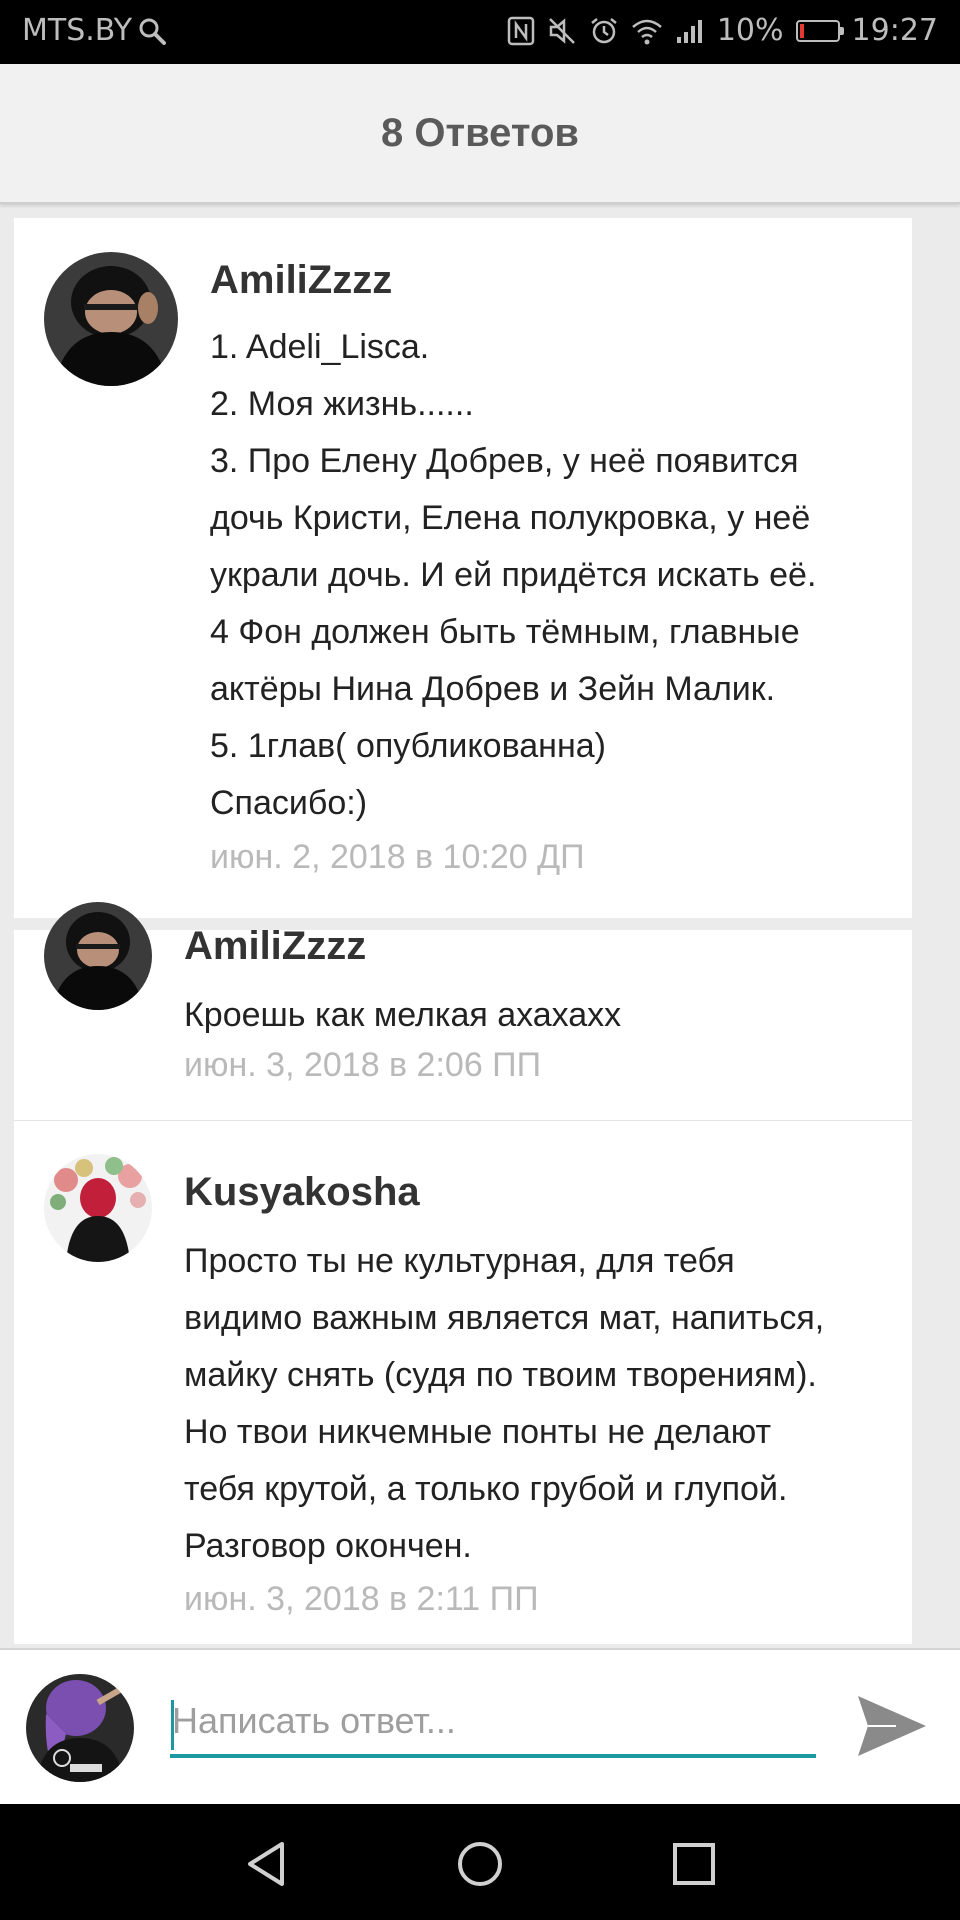  I want to click on comment-line: Кроешь как мелкая ахахахх, so click(403, 1015).